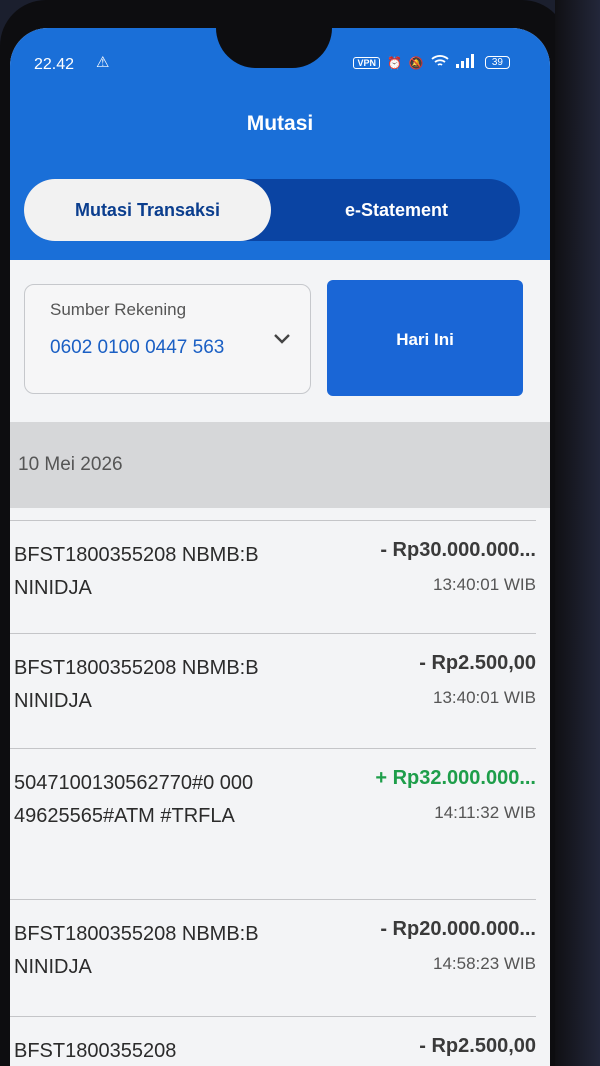  What do you see at coordinates (466, 62) in the screenshot?
I see `signal-icon` at bounding box center [466, 62].